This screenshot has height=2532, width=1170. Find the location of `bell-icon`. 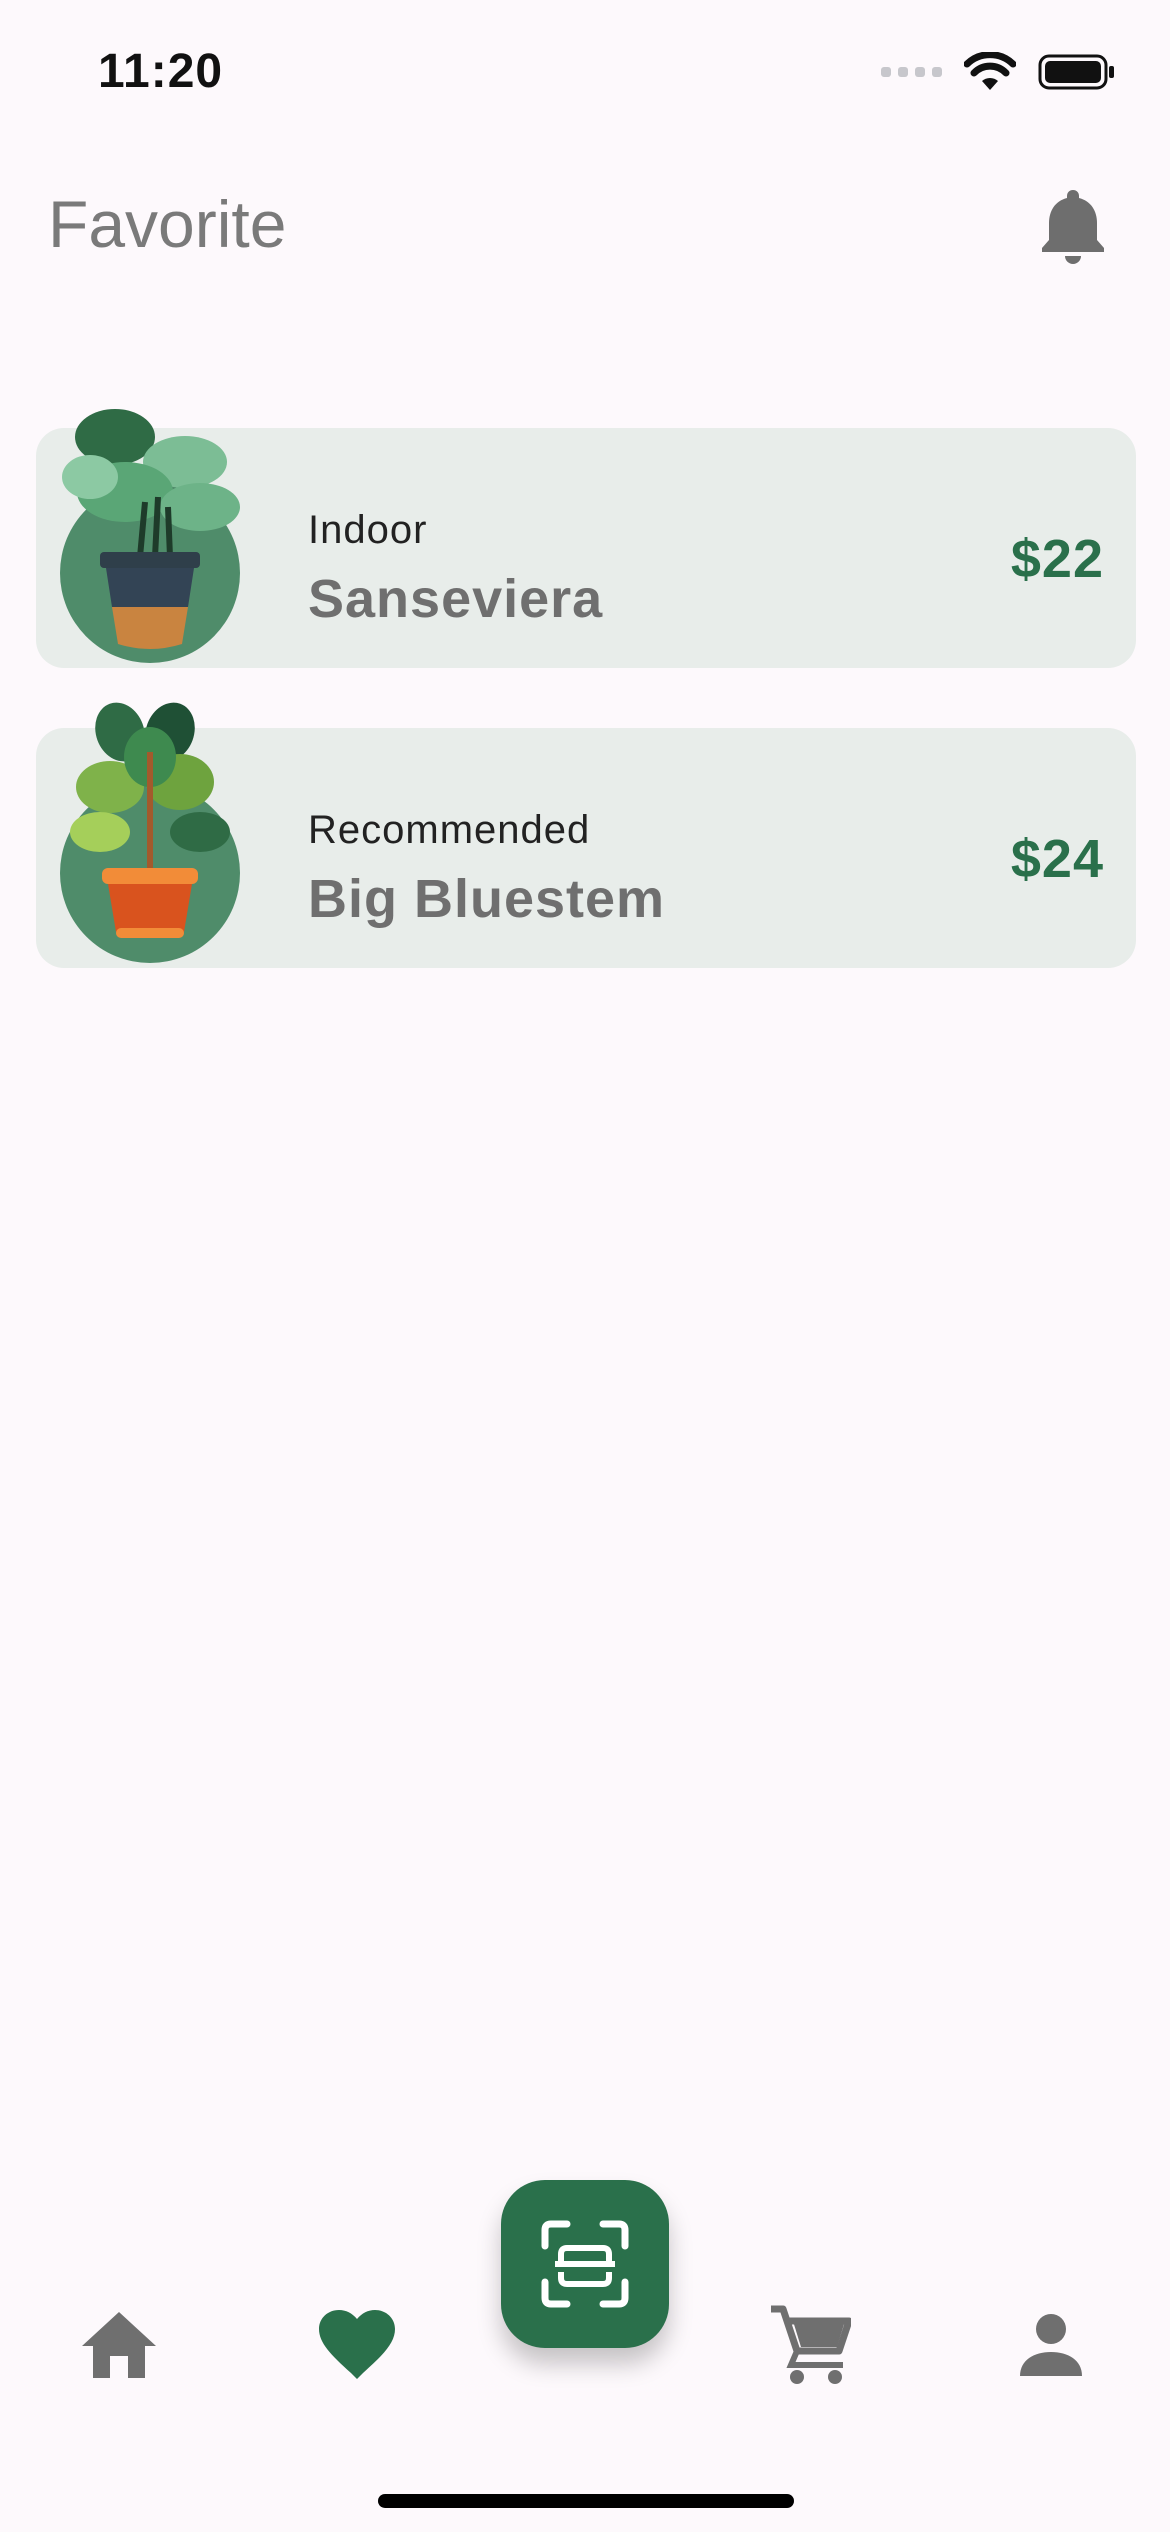

bell-icon is located at coordinates (1073, 227).